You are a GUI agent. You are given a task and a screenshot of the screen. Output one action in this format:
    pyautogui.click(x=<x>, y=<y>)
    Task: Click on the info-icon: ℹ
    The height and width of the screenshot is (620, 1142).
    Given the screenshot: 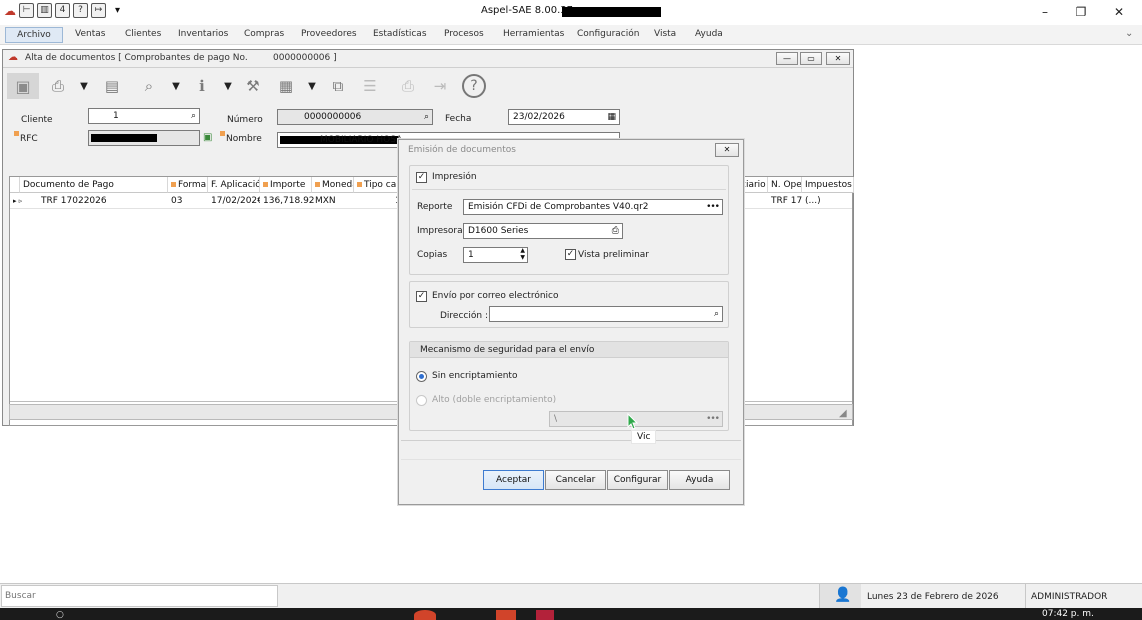 What is the action you would take?
    pyautogui.click(x=202, y=86)
    